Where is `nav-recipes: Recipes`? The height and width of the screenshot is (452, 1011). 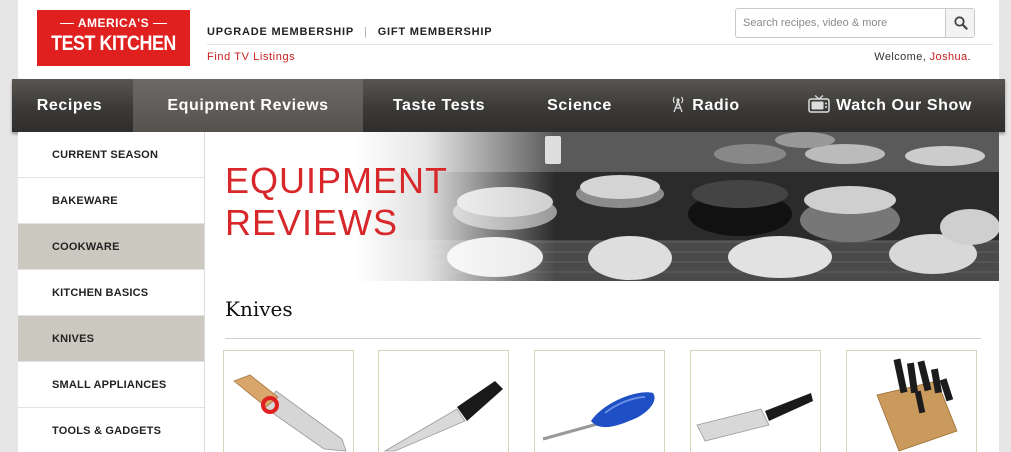
nav-recipes: Recipes is located at coordinates (69, 105).